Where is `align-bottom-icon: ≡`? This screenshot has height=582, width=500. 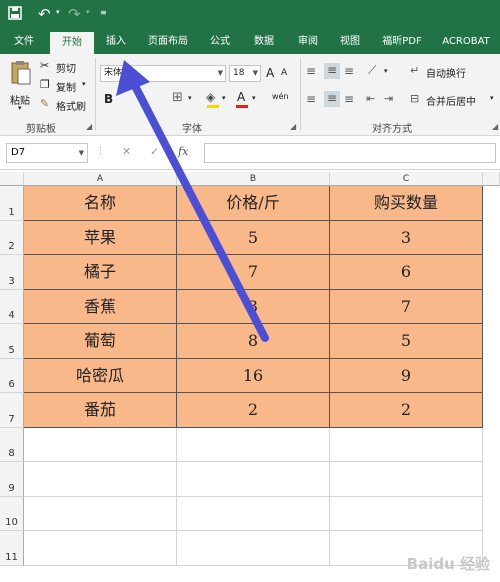 align-bottom-icon: ≡ is located at coordinates (349, 71).